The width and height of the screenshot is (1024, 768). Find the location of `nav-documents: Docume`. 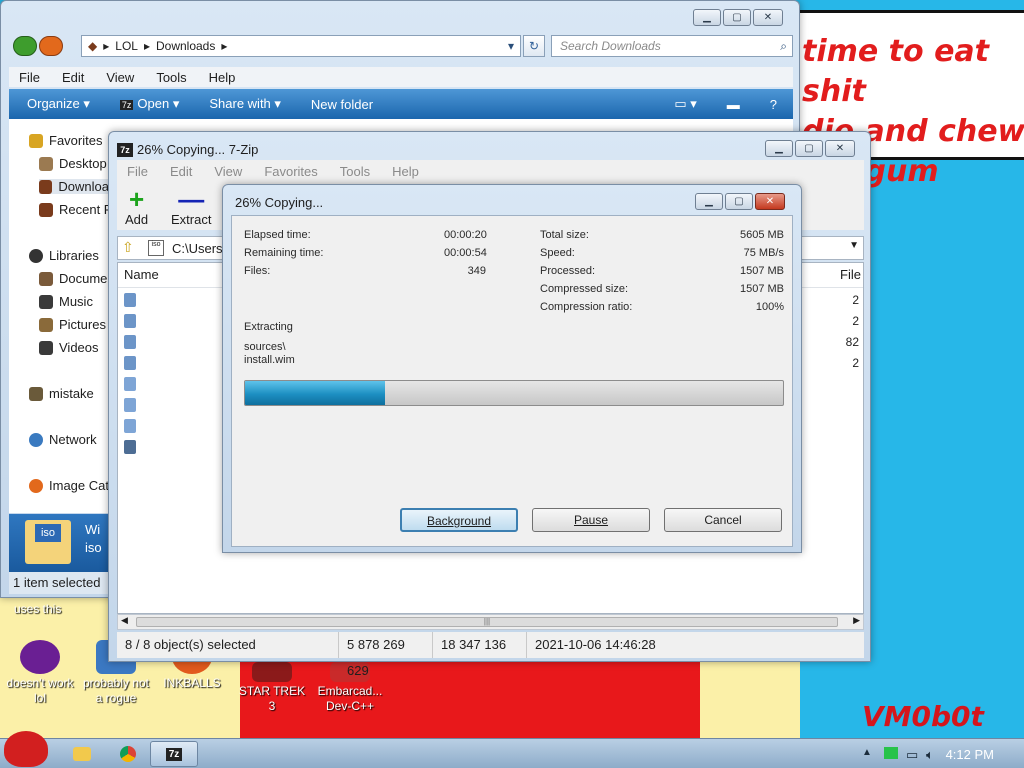

nav-documents: Docume is located at coordinates (73, 278).